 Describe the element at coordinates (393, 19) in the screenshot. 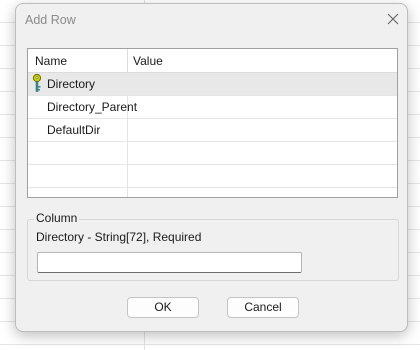

I see `close-icon` at that location.